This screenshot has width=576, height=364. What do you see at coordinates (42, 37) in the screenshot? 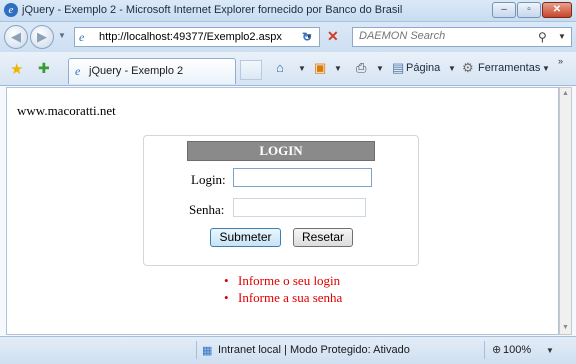
I see `forward-button: ▶` at bounding box center [42, 37].